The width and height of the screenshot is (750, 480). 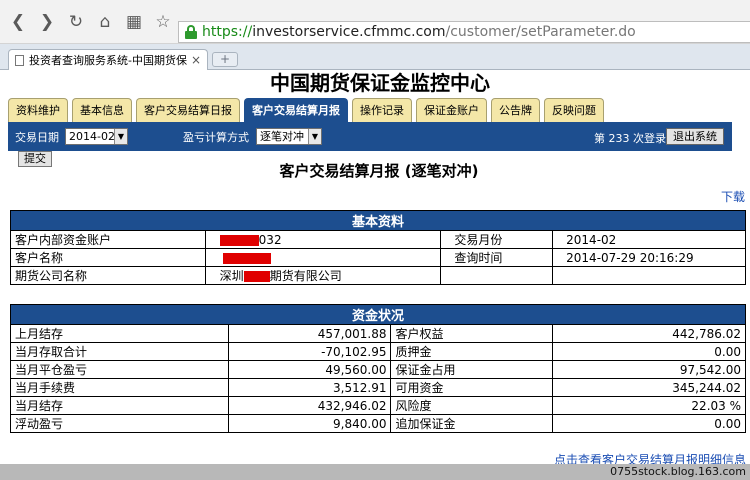 I want to click on fund-value: 432,946.02, so click(x=309, y=405).